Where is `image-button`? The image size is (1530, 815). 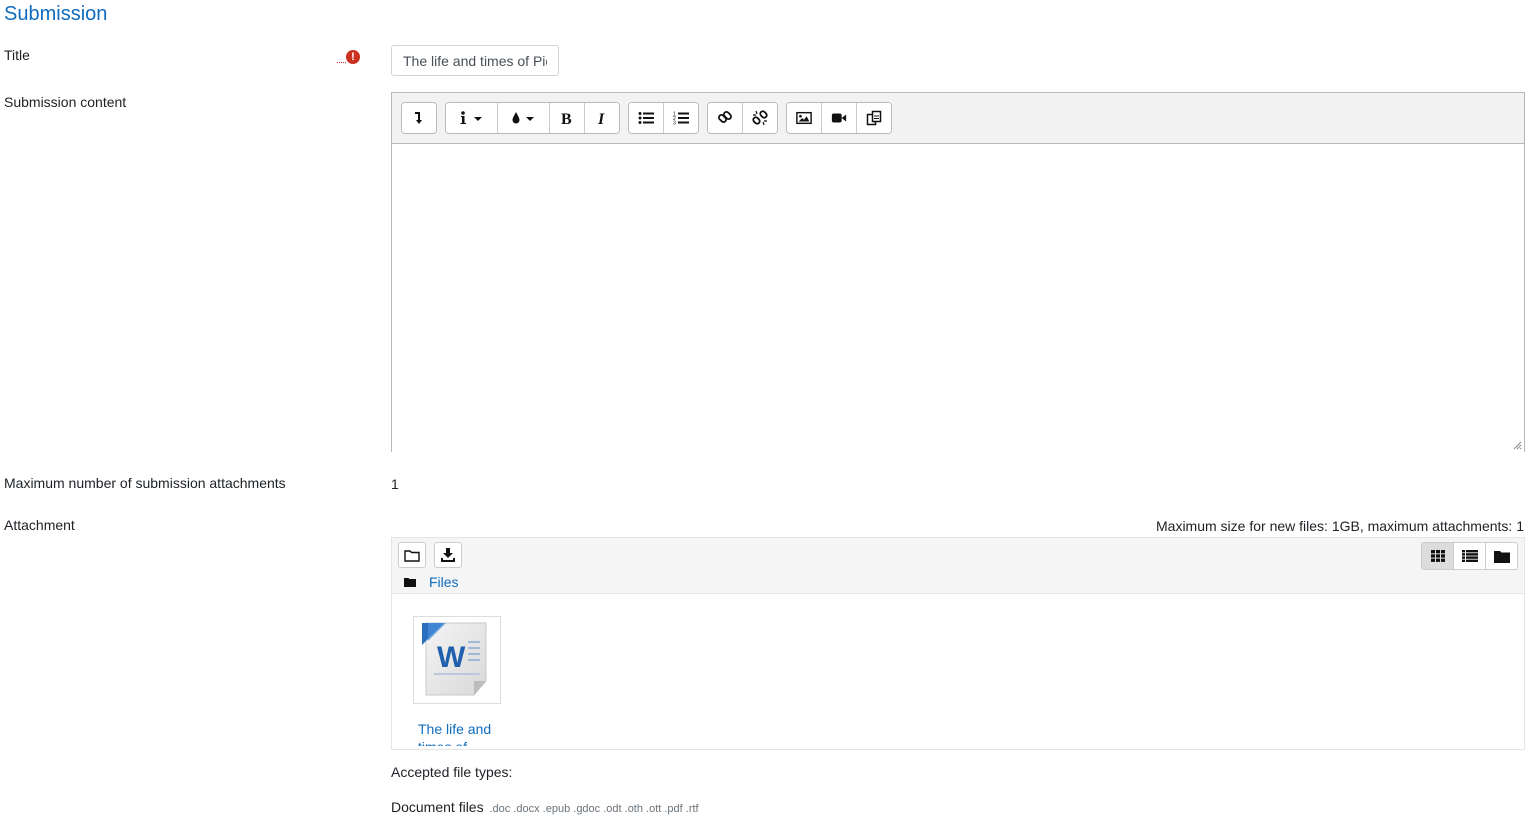 image-button is located at coordinates (804, 118).